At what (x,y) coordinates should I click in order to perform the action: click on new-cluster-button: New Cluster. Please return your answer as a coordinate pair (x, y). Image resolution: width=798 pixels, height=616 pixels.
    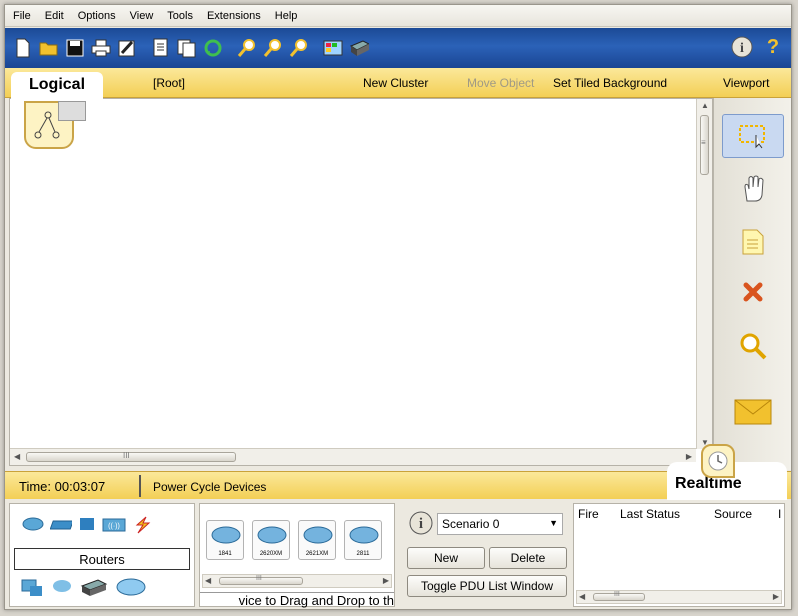
    Looking at the image, I should click on (395, 83).